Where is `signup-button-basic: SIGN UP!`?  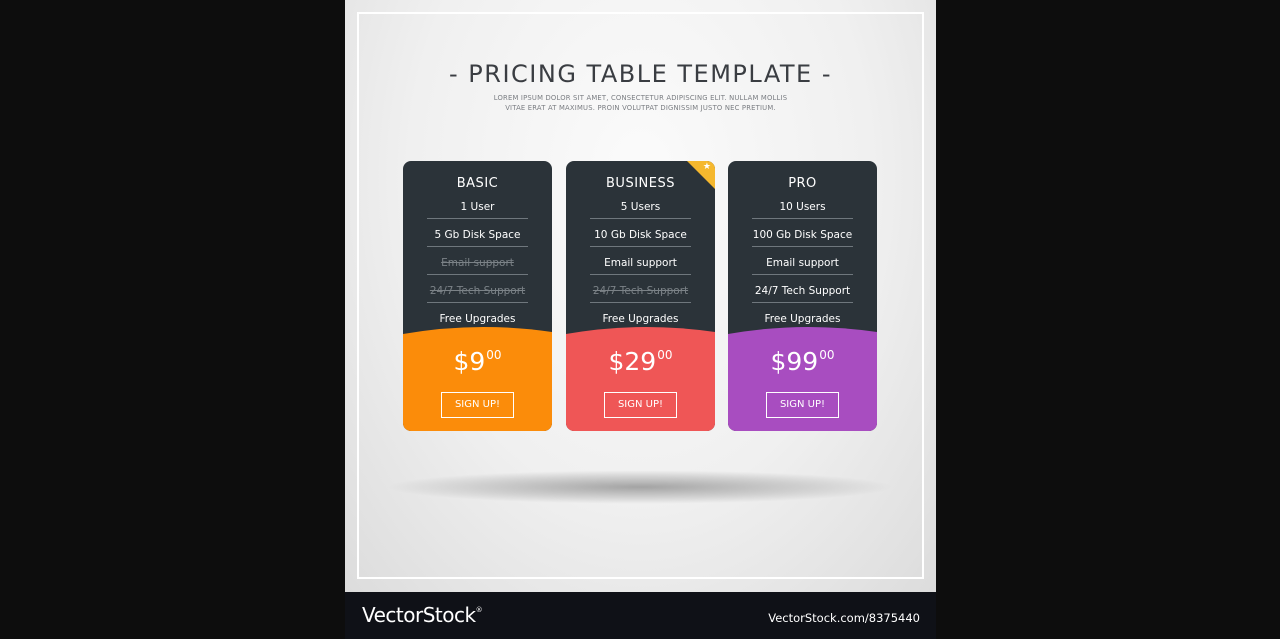 signup-button-basic: SIGN UP! is located at coordinates (477, 405).